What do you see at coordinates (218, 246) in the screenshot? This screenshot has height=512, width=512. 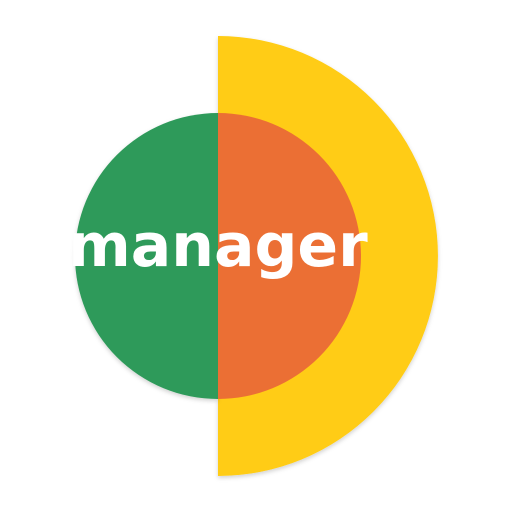 I see `wordmark-text: manager` at bounding box center [218, 246].